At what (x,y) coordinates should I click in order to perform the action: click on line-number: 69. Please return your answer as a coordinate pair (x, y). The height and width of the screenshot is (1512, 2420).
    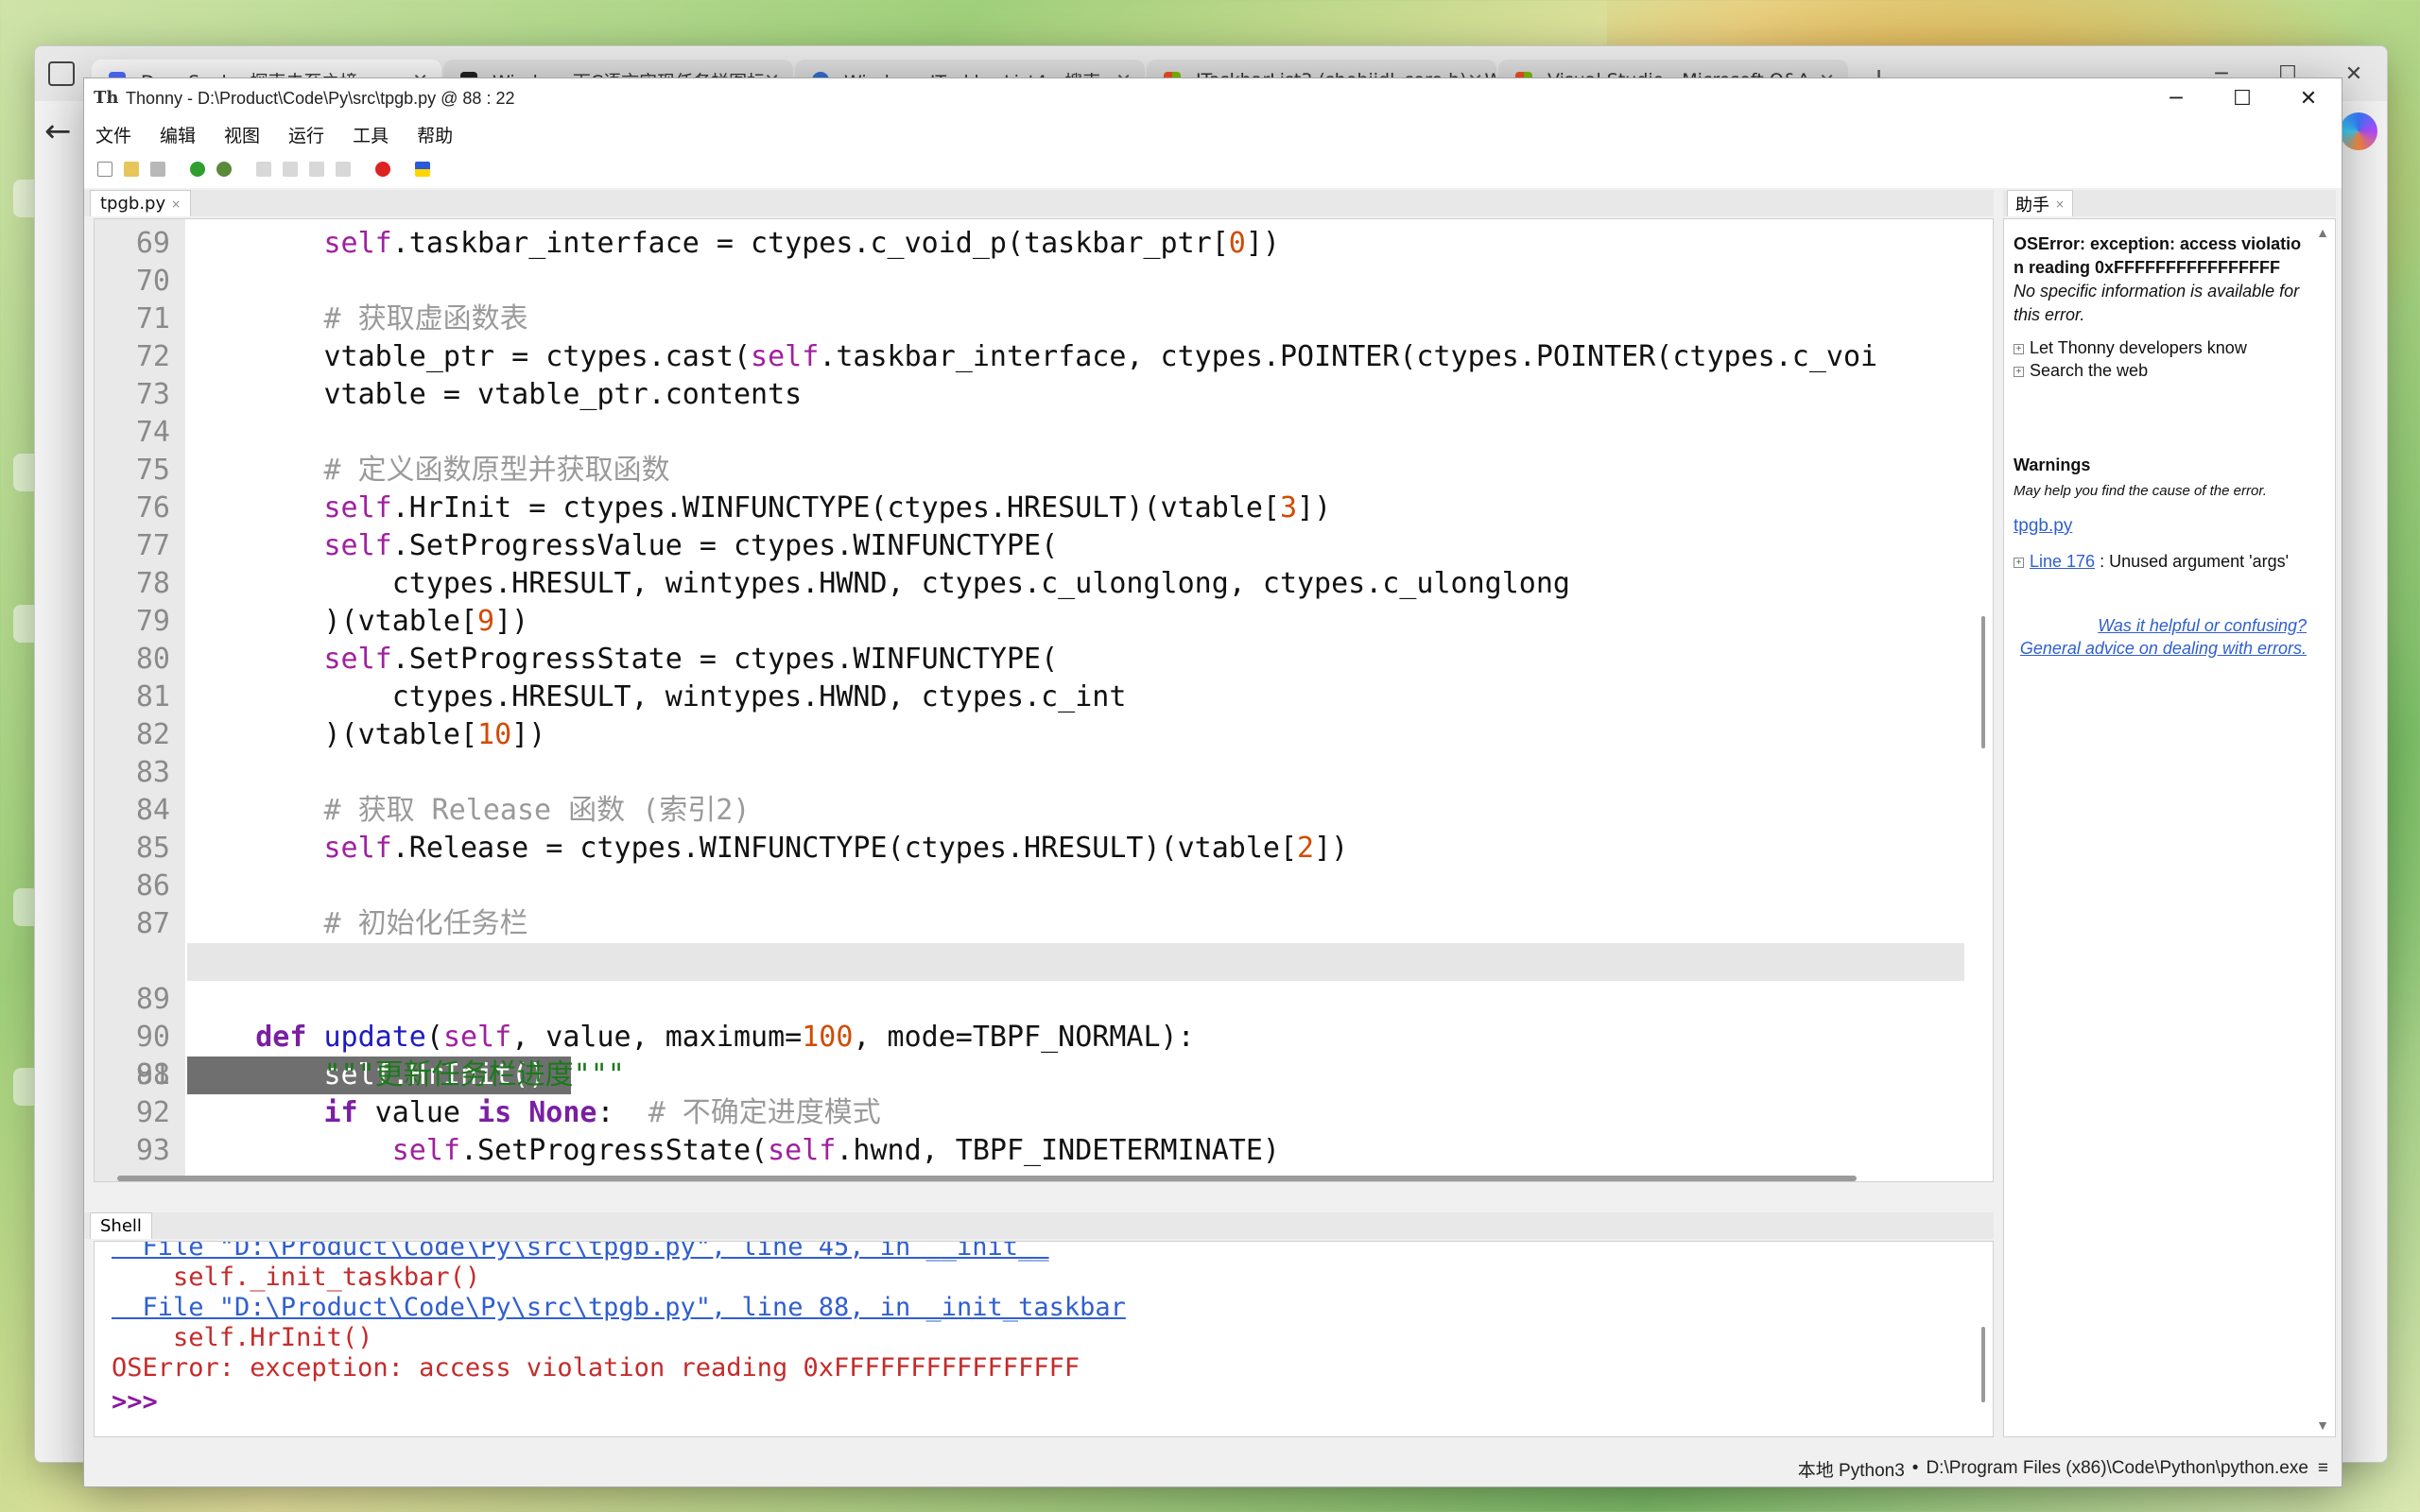
    Looking at the image, I should click on (153, 243).